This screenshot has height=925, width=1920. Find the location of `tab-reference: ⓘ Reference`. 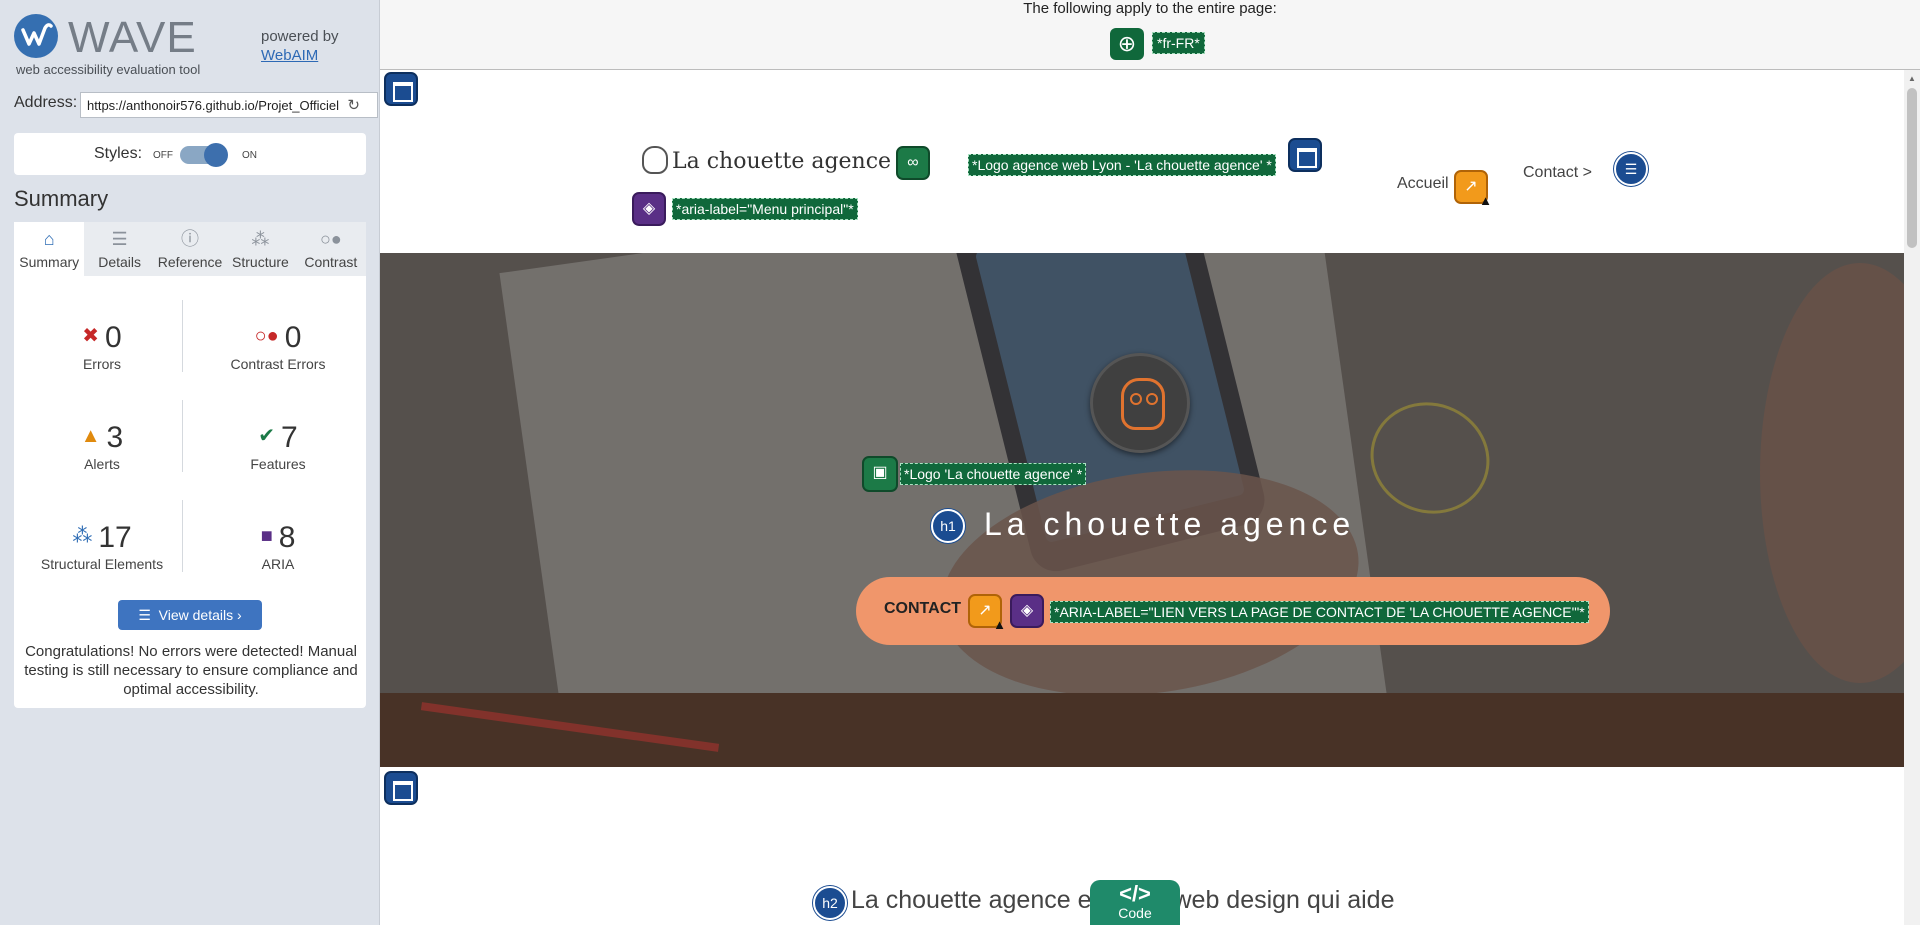

tab-reference: ⓘ Reference is located at coordinates (190, 249).